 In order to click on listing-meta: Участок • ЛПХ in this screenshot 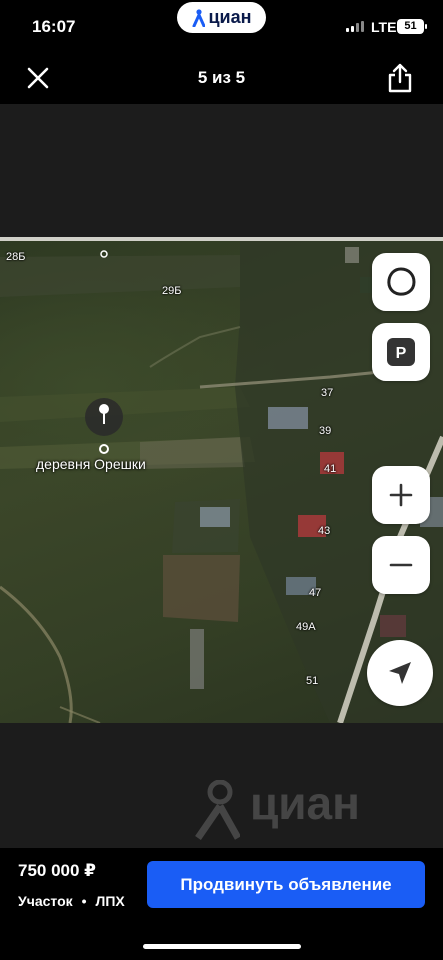, I will do `click(71, 901)`.